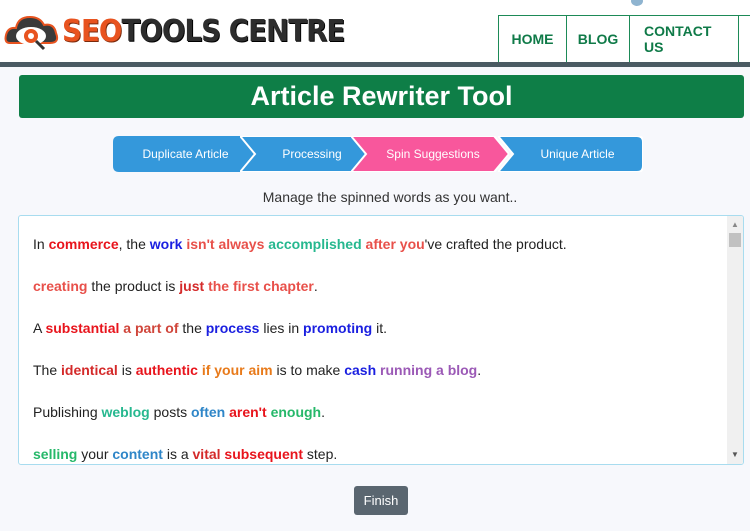  I want to click on plain-text: In, so click(41, 244).